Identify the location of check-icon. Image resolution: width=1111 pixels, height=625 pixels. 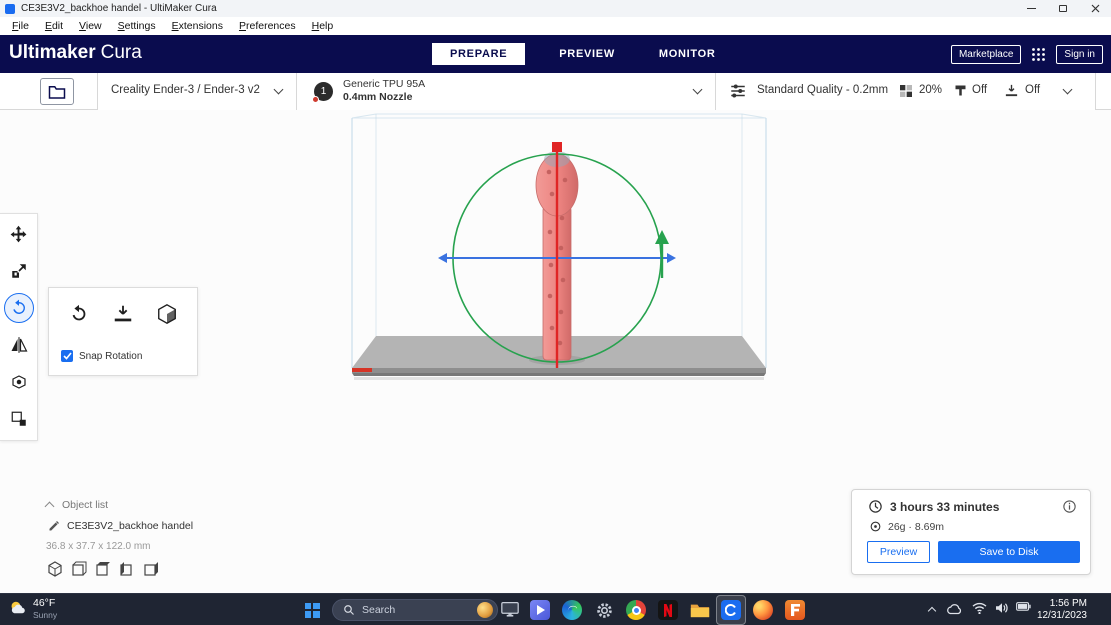
(67, 356).